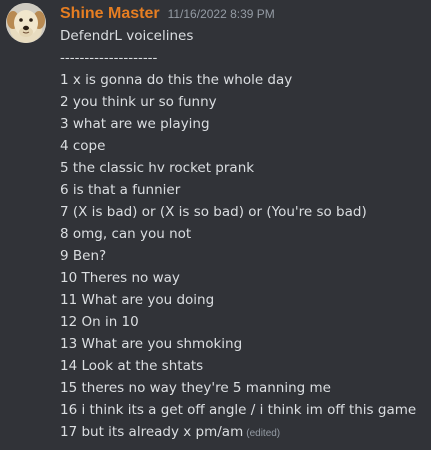 Image resolution: width=431 pixels, height=450 pixels. What do you see at coordinates (99, 322) in the screenshot?
I see `voiceline-item: 12 On in 10` at bounding box center [99, 322].